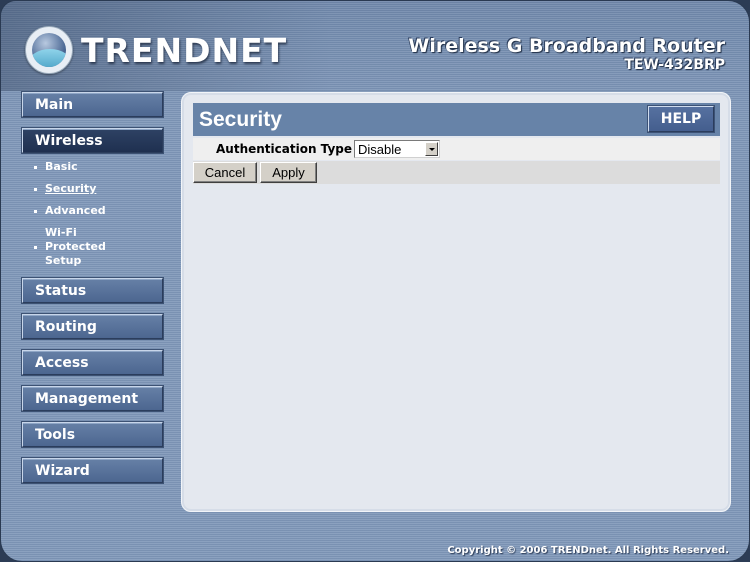 The width and height of the screenshot is (750, 562). What do you see at coordinates (99, 211) in the screenshot?
I see `subnav-advanced: Advanced` at bounding box center [99, 211].